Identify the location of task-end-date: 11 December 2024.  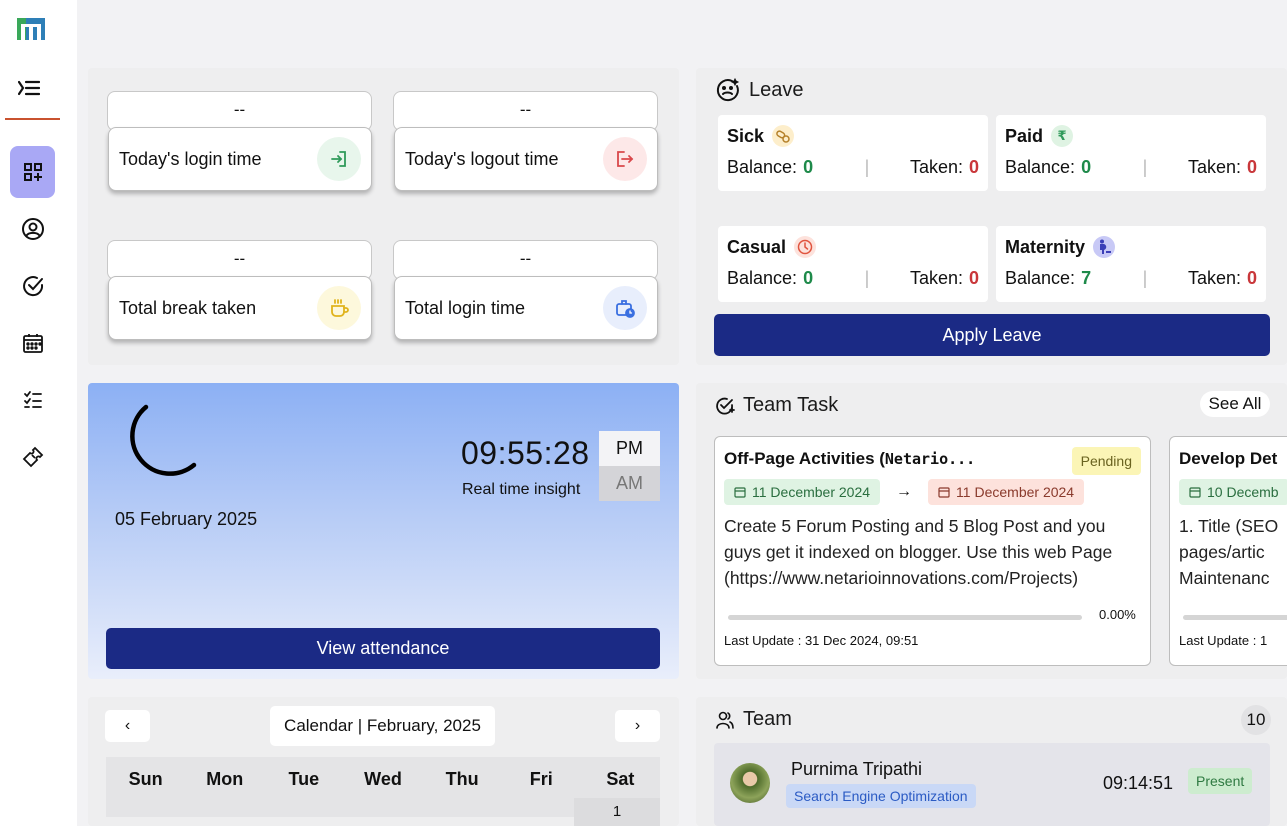
(1006, 492).